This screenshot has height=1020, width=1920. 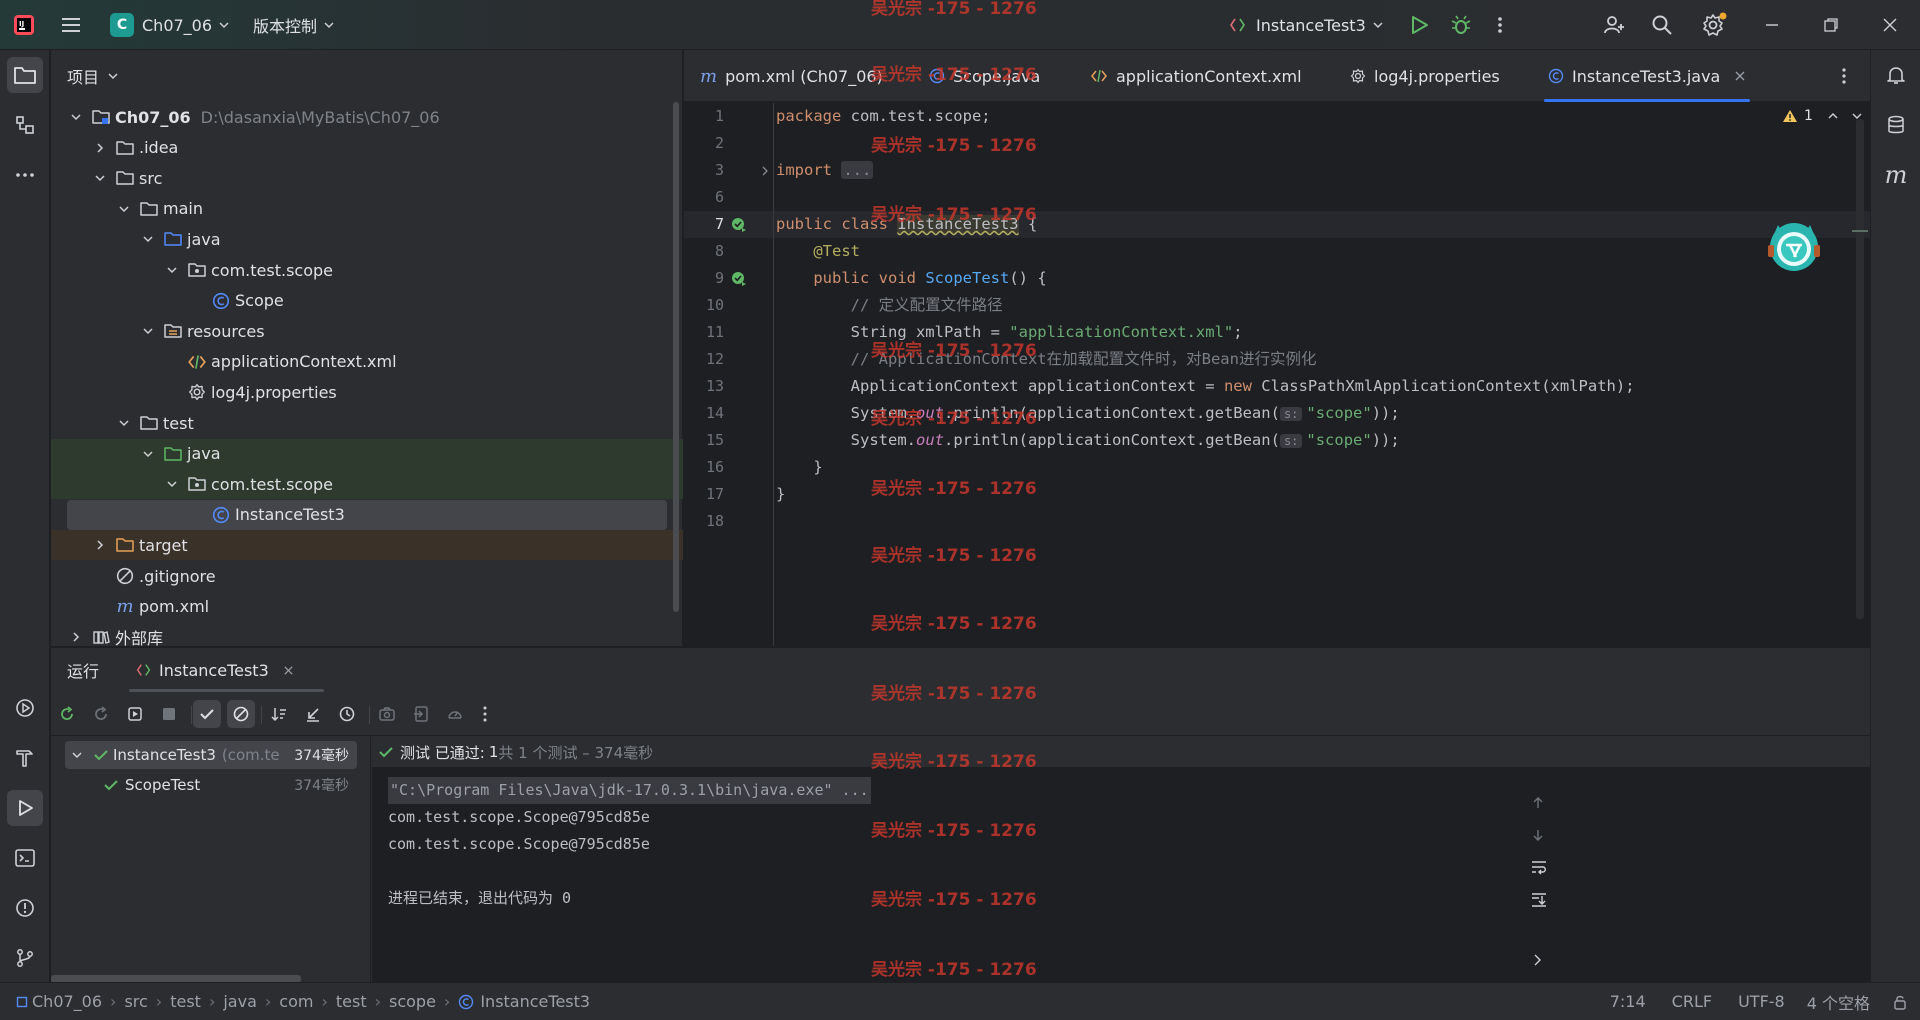 What do you see at coordinates (25, 858) in the screenshot?
I see `terminal-tool-button` at bounding box center [25, 858].